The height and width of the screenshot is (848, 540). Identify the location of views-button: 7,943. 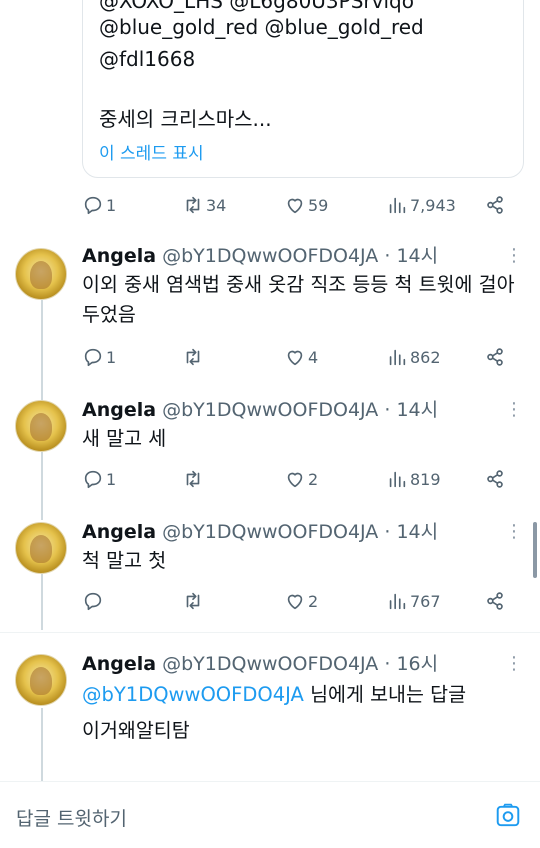
(421, 205).